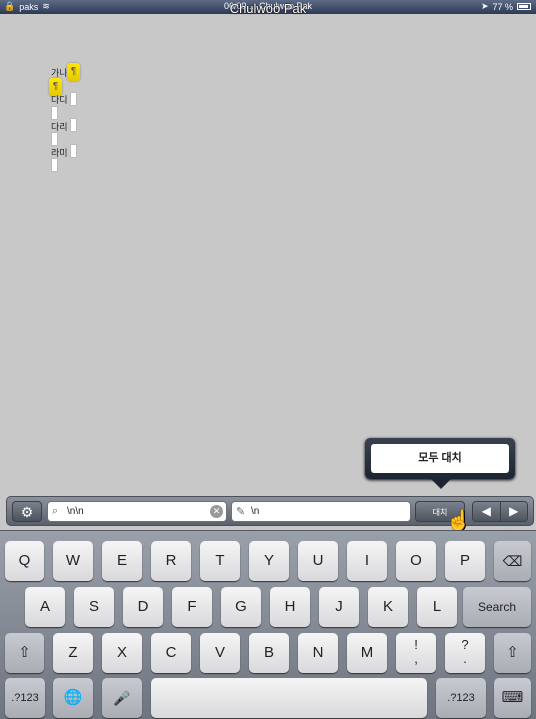 The height and width of the screenshot is (719, 536). I want to click on space-key, so click(289, 698).